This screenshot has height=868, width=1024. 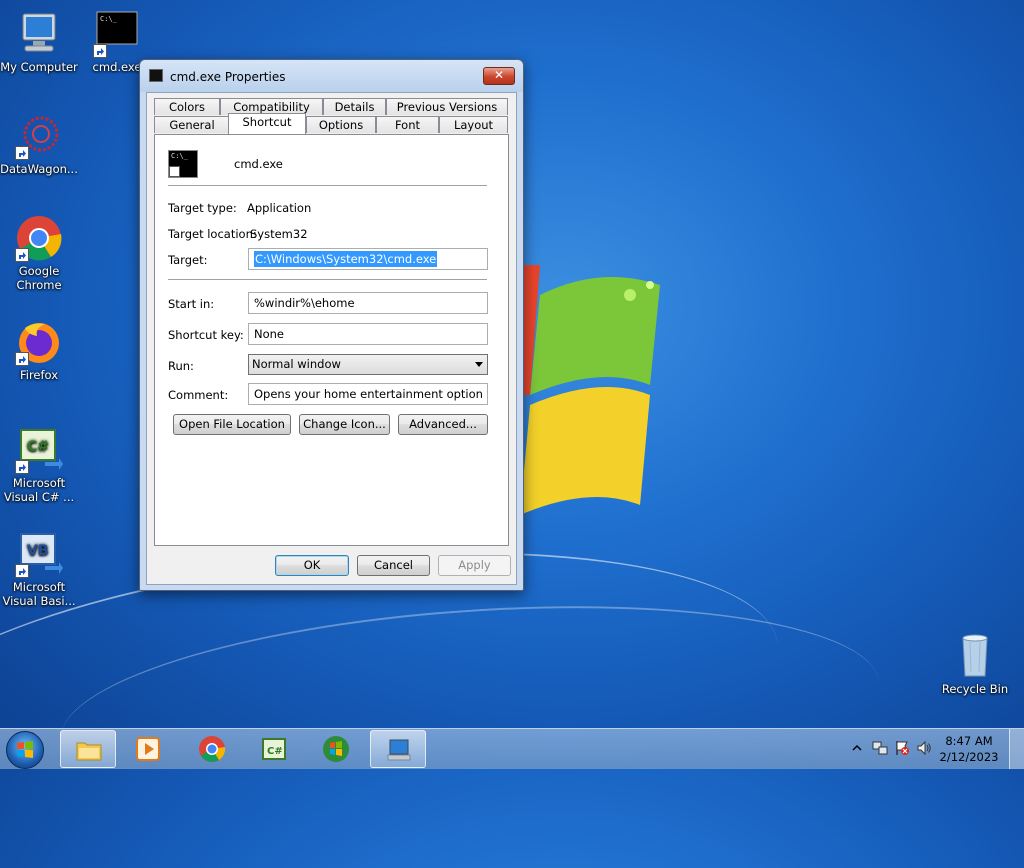 I want to click on run-label: Run:, so click(x=181, y=366).